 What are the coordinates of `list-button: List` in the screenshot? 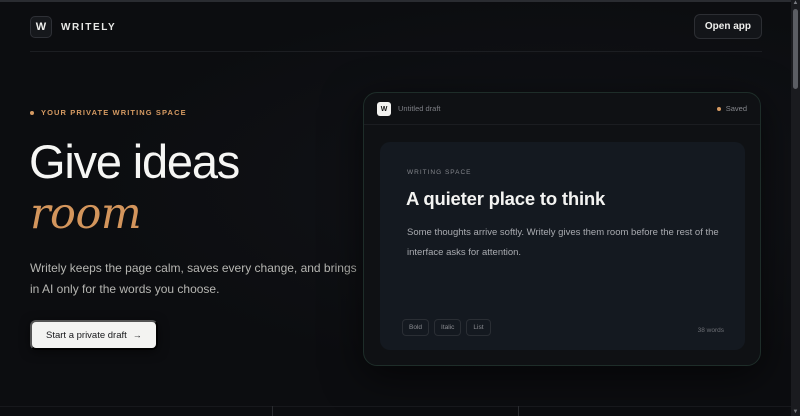 It's located at (478, 327).